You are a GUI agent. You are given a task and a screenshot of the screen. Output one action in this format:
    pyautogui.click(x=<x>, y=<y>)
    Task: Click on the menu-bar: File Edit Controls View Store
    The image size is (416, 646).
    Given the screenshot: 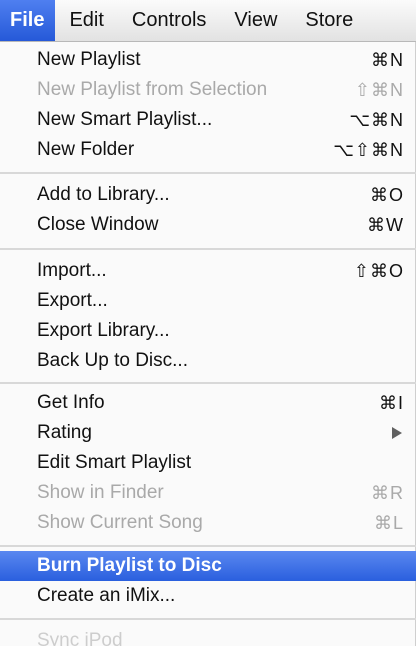 What is the action you would take?
    pyautogui.click(x=208, y=21)
    